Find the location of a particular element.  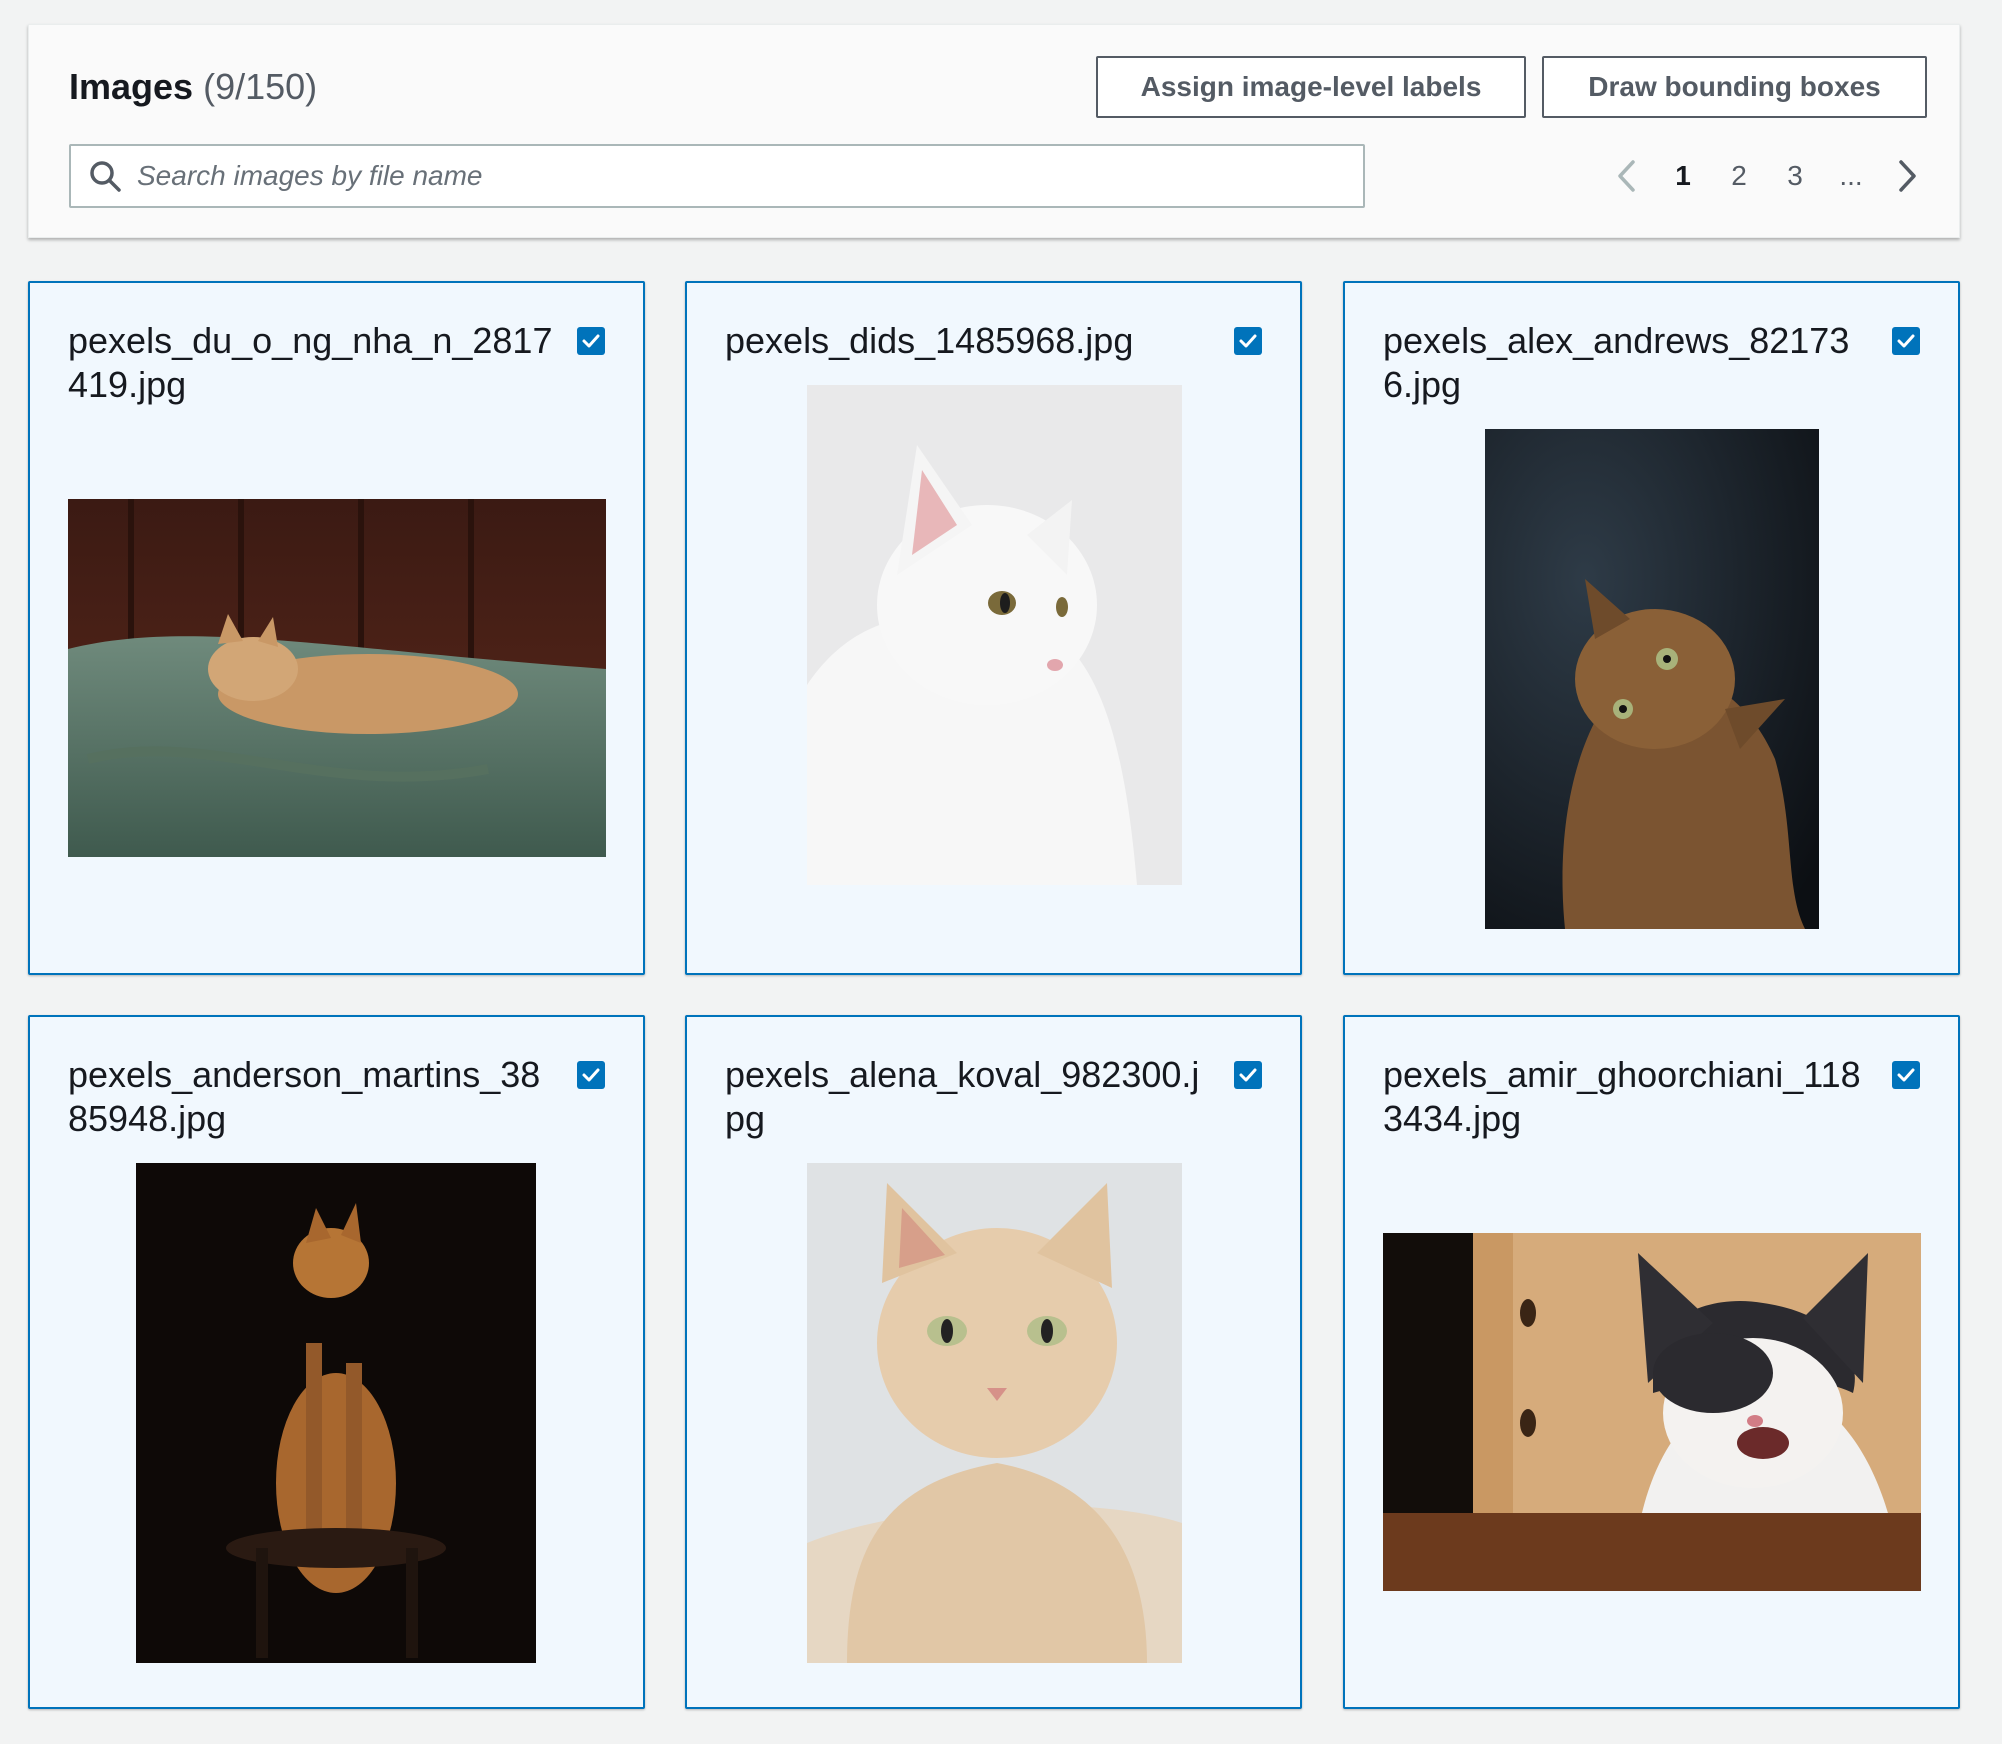

assign-image-level-labels-button: Assign image-level labels is located at coordinates (1311, 87).